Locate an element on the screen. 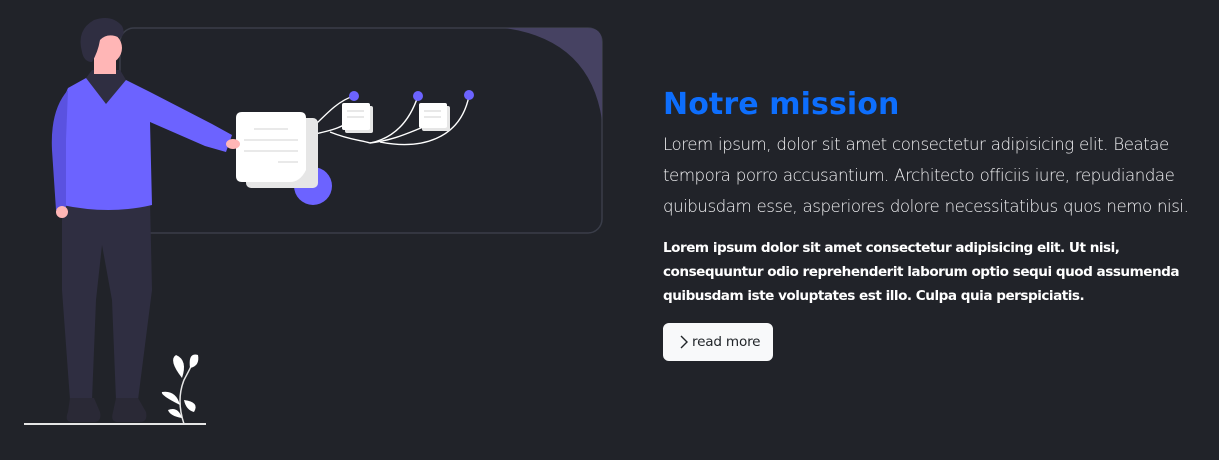 This screenshot has width=1219, height=460. read-more-label: read more is located at coordinates (726, 342).